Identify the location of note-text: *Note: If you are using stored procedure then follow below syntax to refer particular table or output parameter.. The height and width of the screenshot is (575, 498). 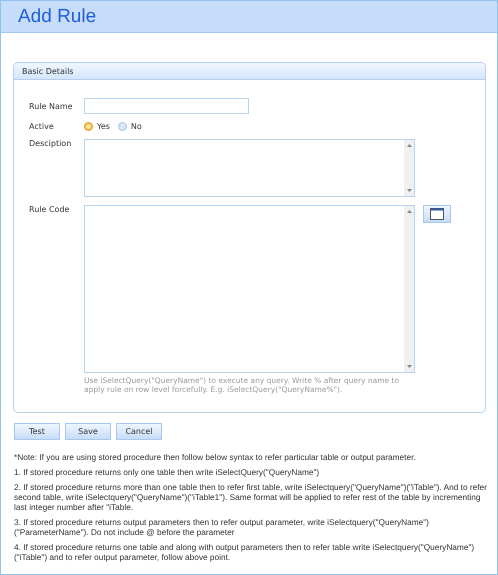
(215, 457).